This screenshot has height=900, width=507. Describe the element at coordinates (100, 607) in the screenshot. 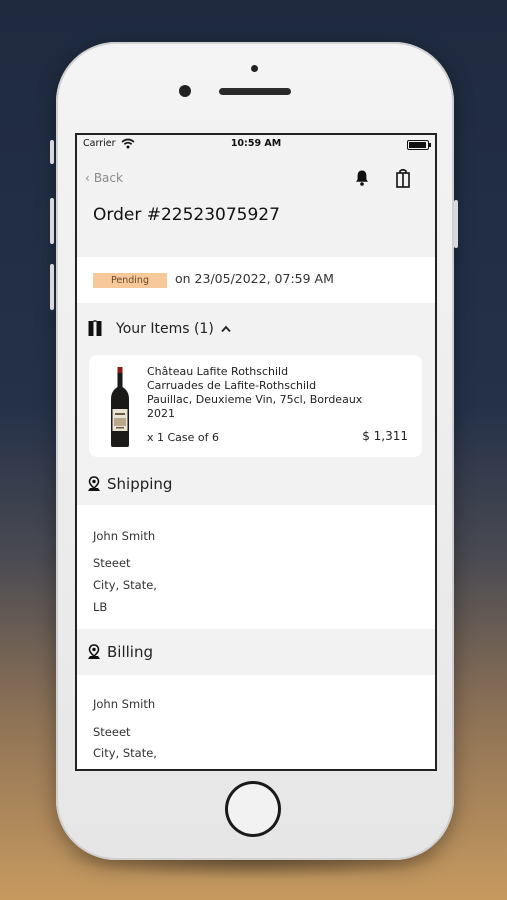

I see `shipping-country: LB` at that location.